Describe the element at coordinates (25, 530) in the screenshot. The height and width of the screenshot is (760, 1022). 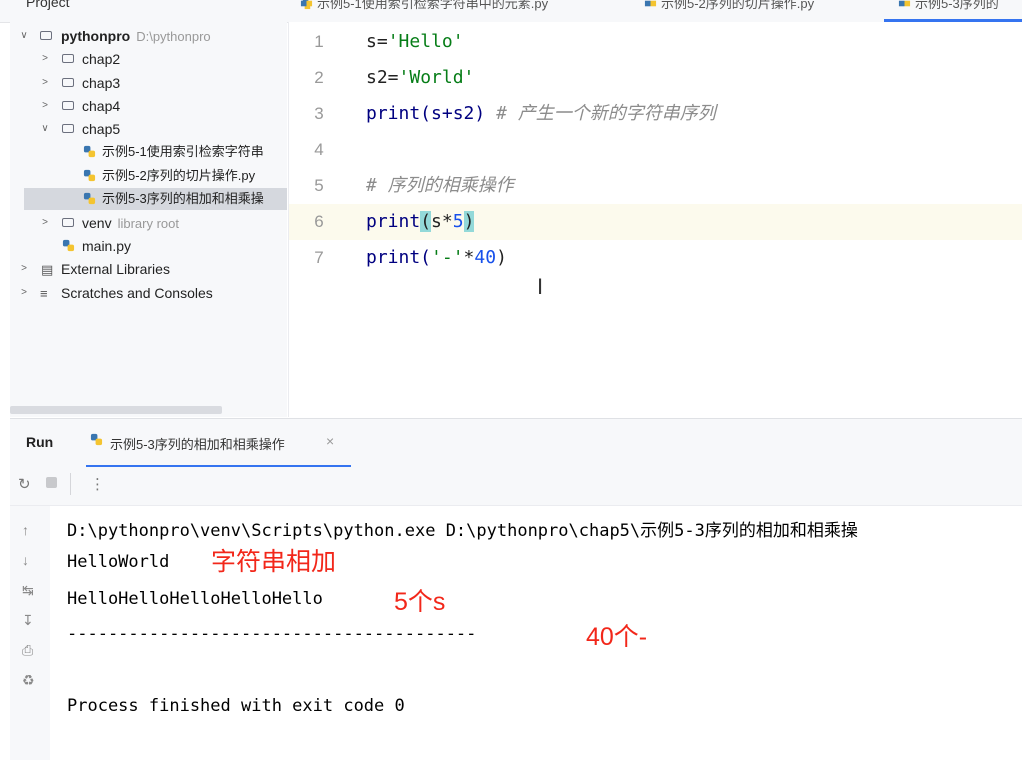
I see `arrow-up-icon: ↑` at that location.